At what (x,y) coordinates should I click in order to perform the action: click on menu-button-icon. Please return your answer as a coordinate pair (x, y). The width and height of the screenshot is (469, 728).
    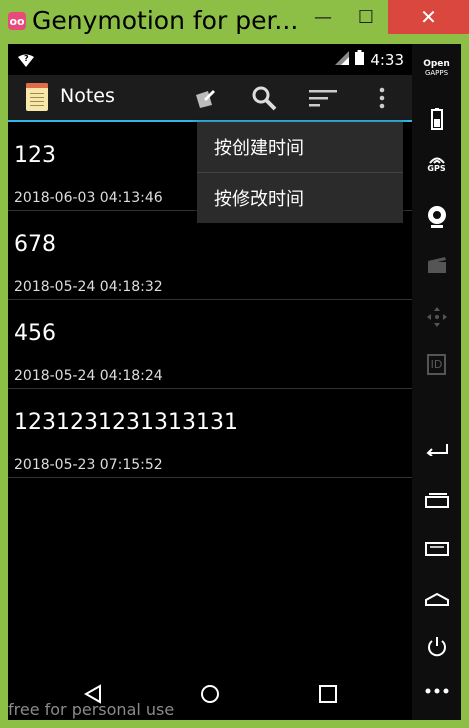
    Looking at the image, I should click on (436, 549).